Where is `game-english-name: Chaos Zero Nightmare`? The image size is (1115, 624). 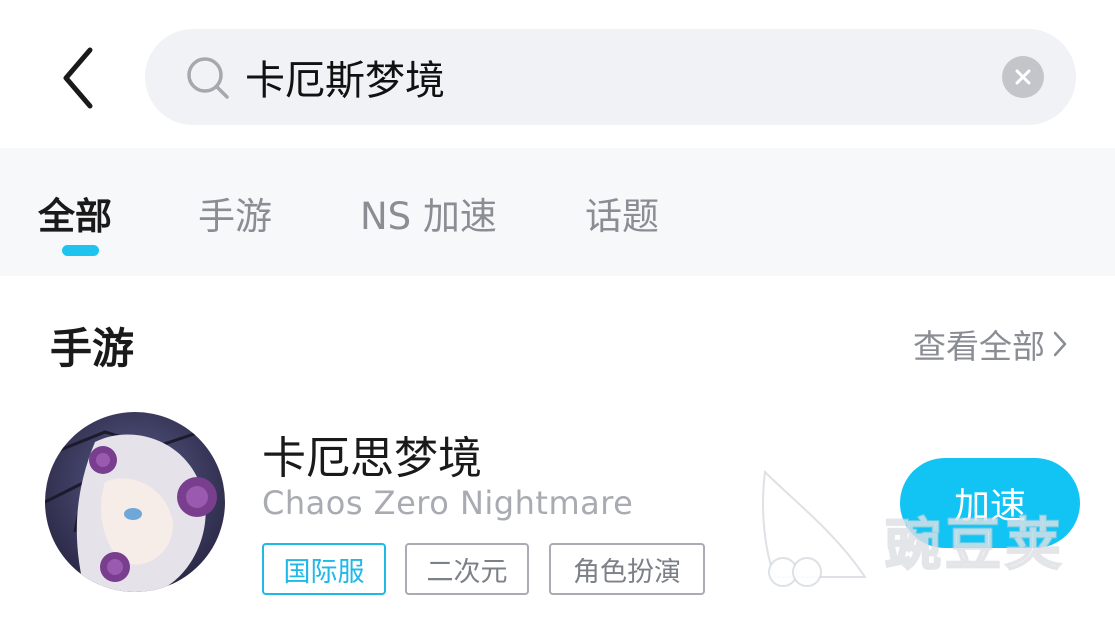 game-english-name: Chaos Zero Nightmare is located at coordinates (448, 503).